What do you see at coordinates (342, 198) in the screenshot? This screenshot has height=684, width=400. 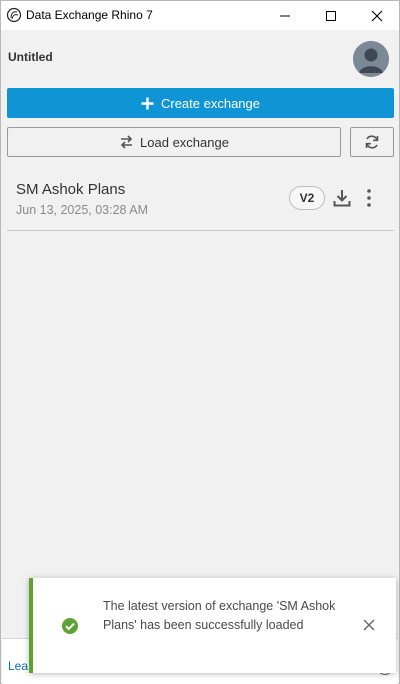 I see `download-icon` at bounding box center [342, 198].